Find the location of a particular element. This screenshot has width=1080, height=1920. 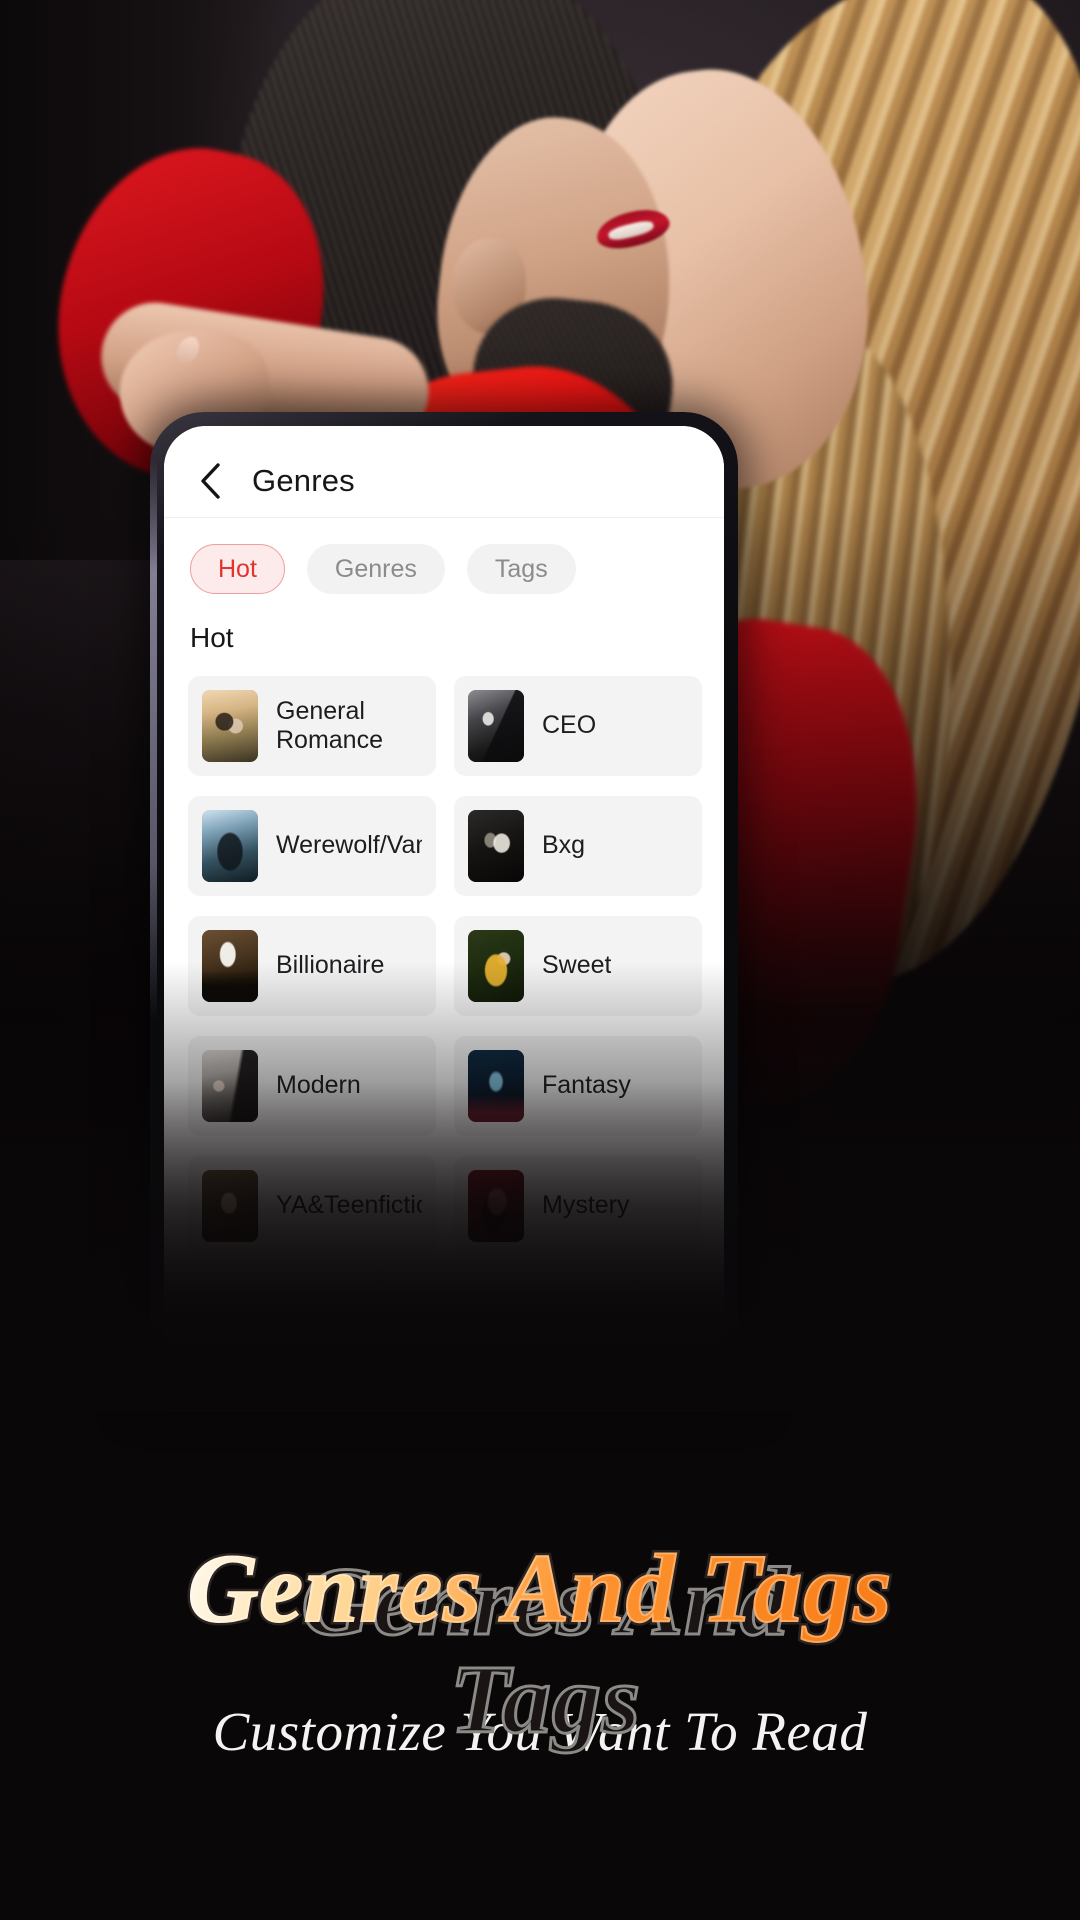

genre-card-ceo: CEO is located at coordinates (578, 726).